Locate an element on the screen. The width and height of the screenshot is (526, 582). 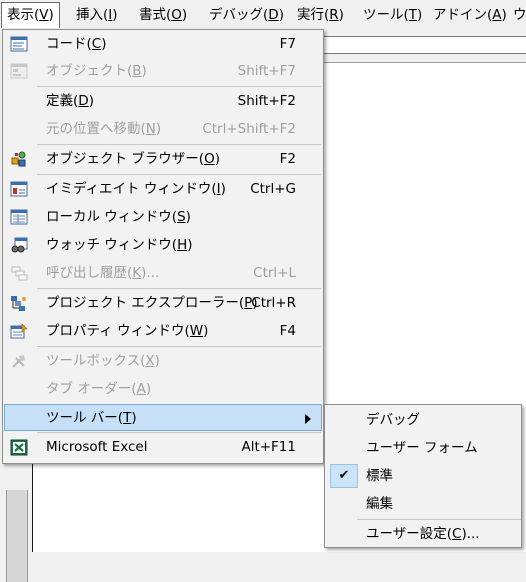
menu-item-label: イミディエイト ウィンドウ(I) is located at coordinates (136, 189).